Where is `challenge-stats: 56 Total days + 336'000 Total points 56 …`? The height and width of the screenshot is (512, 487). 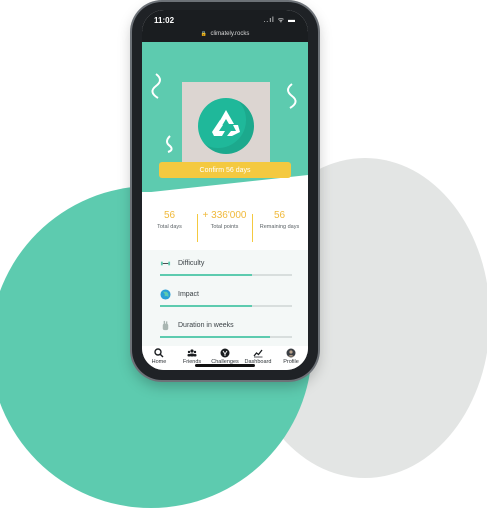
challenge-stats: 56 Total days + 336'000 Total points 56 … is located at coordinates (225, 229).